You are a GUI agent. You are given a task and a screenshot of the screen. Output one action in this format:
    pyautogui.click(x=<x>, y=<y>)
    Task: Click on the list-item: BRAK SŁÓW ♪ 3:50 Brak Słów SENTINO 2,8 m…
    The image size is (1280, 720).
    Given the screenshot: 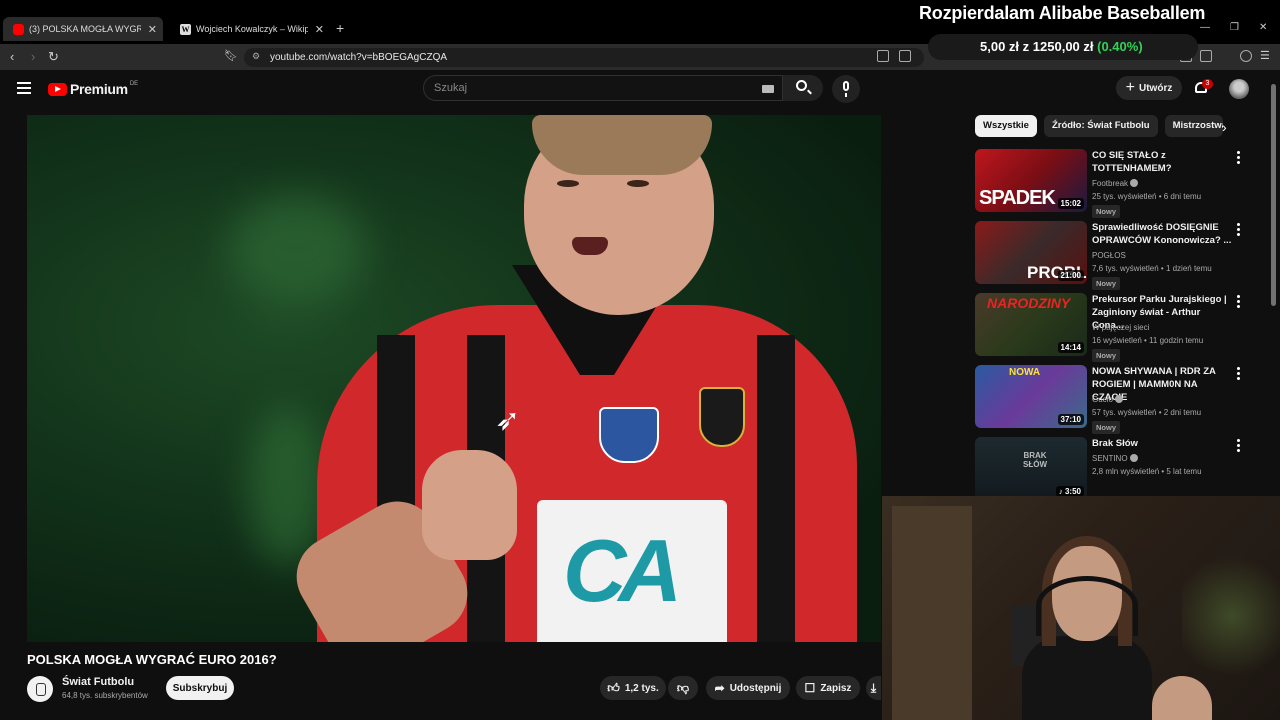 What is the action you would take?
    pyautogui.click(x=1120, y=470)
    